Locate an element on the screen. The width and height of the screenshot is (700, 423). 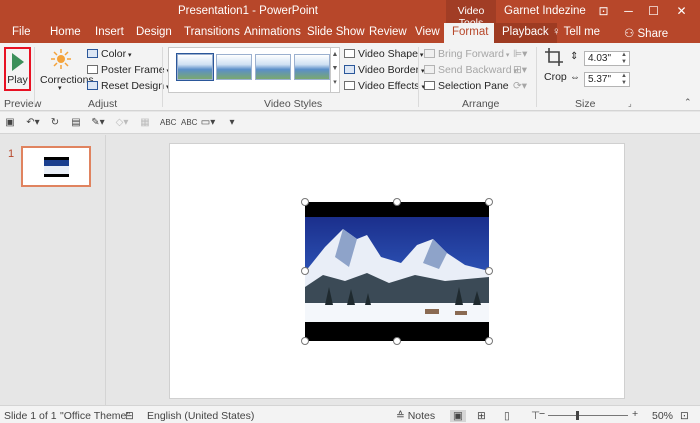
customize-qat-icon: ▾ is located at coordinates (232, 123).